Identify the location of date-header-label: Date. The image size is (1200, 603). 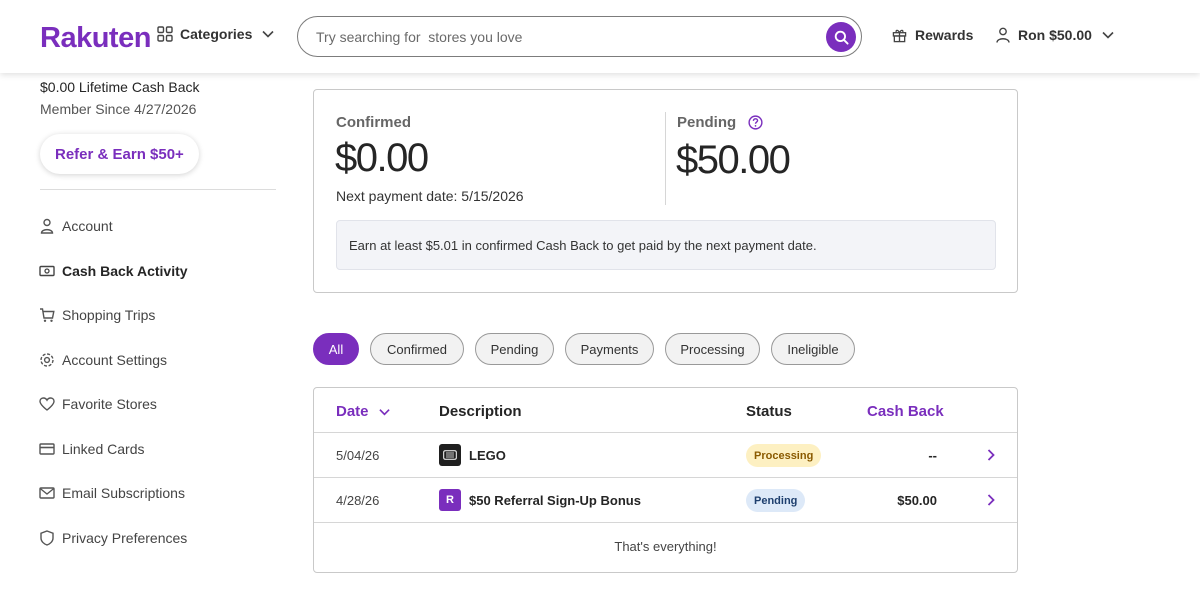
(352, 411).